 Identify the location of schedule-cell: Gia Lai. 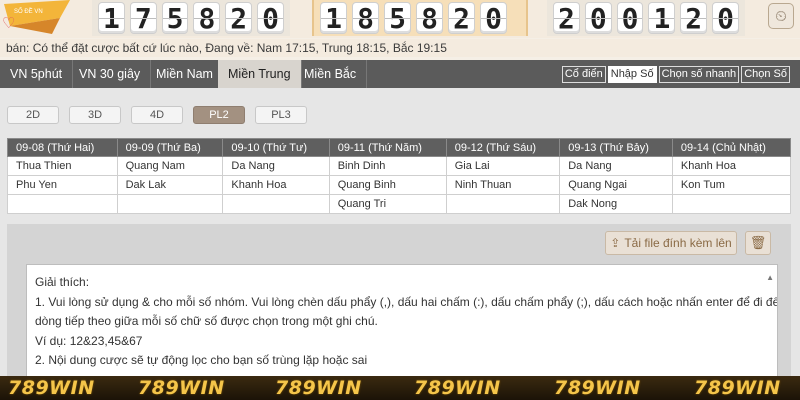
(503, 166).